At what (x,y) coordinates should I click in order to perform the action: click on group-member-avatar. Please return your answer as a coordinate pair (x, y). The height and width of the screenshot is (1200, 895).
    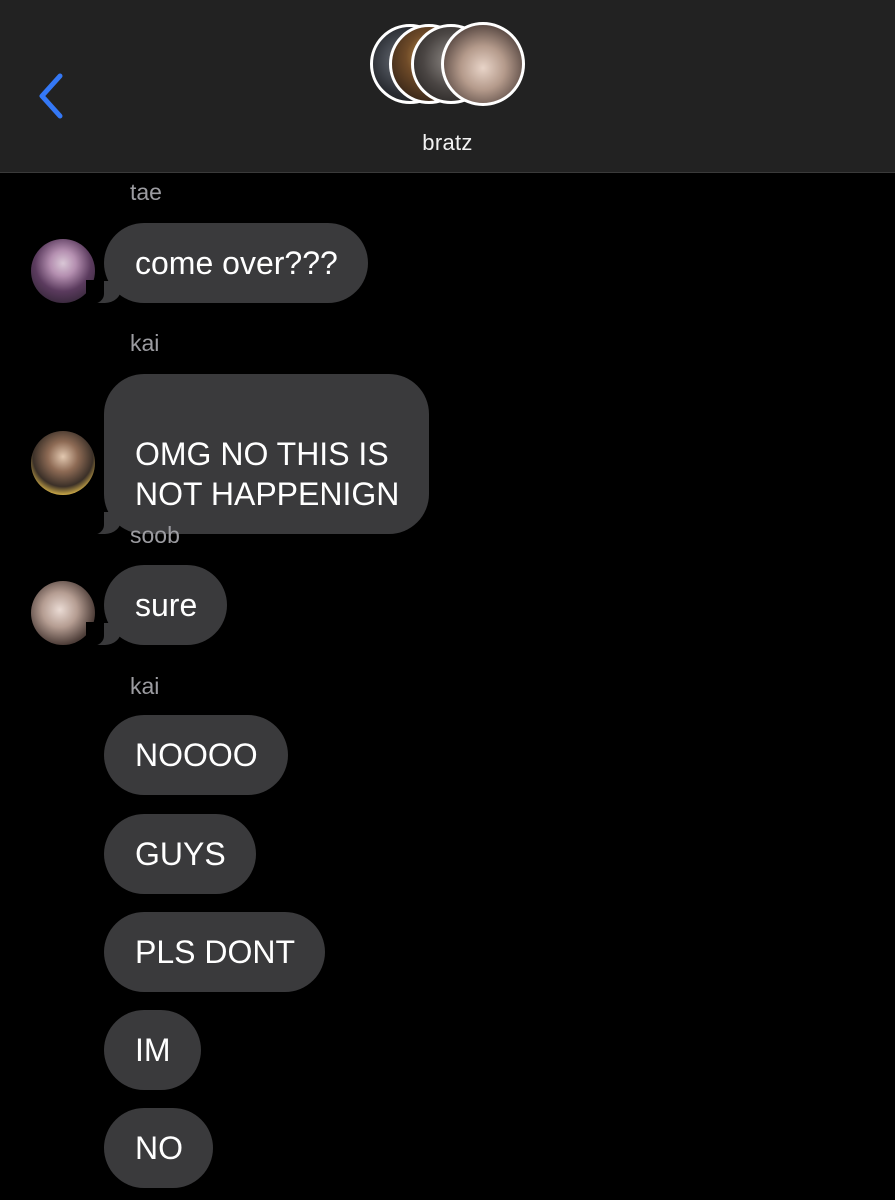
    Looking at the image, I should click on (483, 64).